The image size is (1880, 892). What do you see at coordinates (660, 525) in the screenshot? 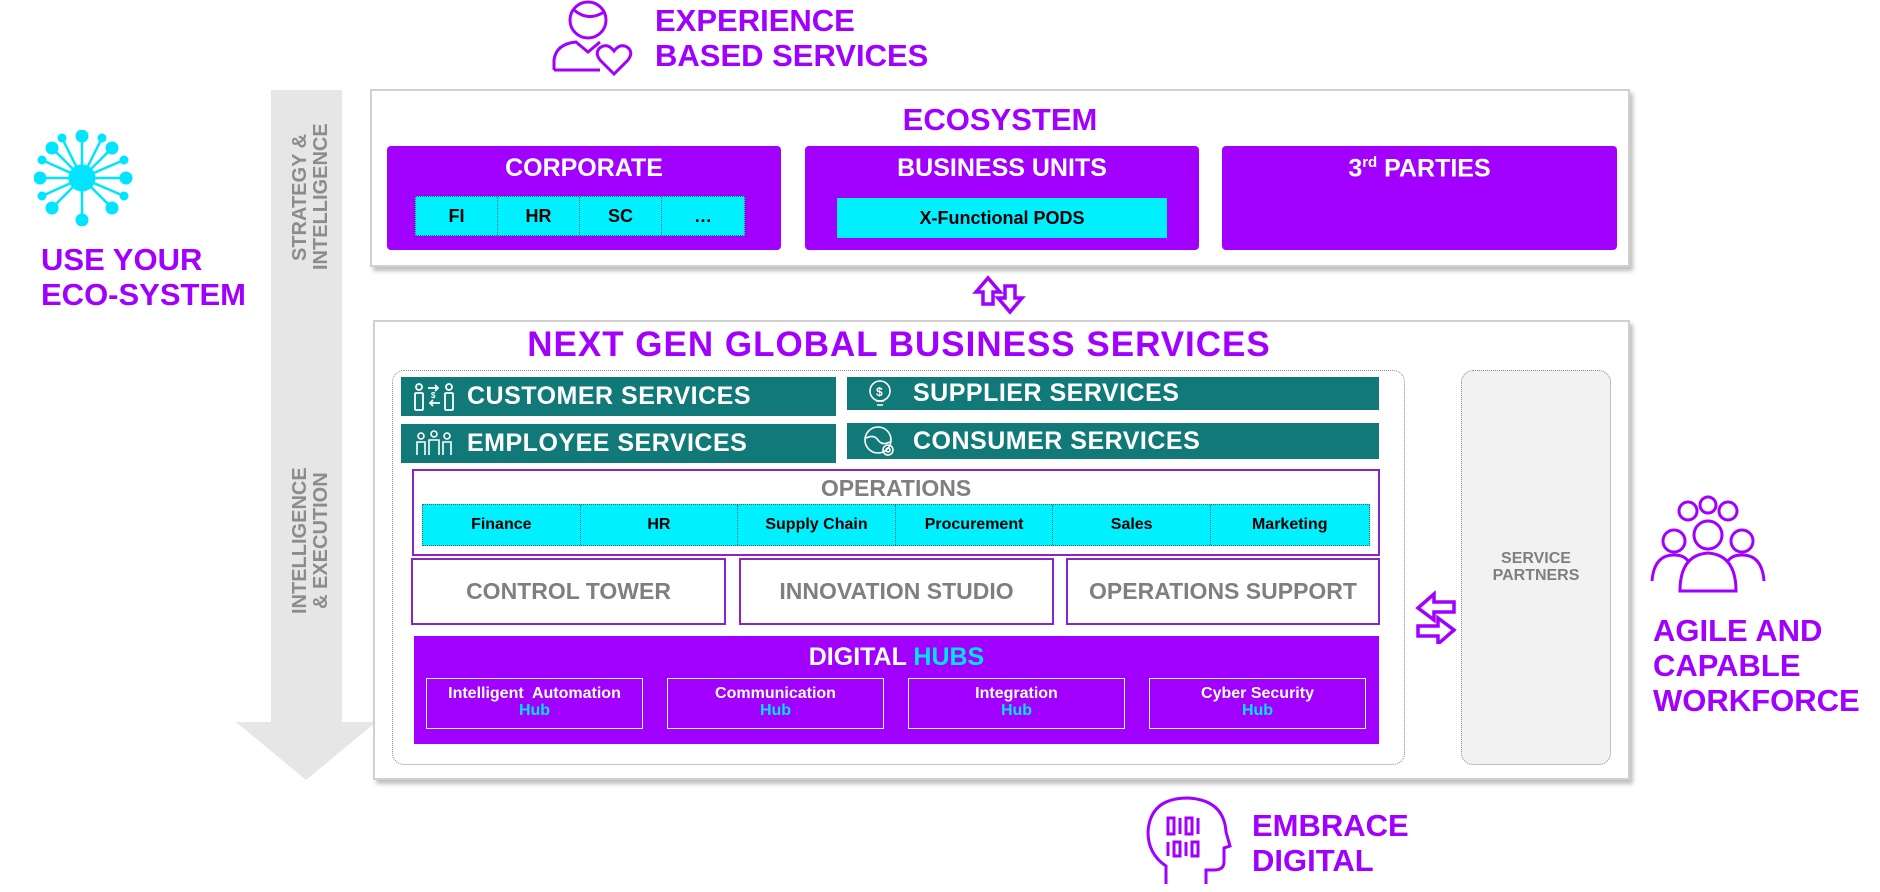
I see `operations-cell-hr: HR` at bounding box center [660, 525].